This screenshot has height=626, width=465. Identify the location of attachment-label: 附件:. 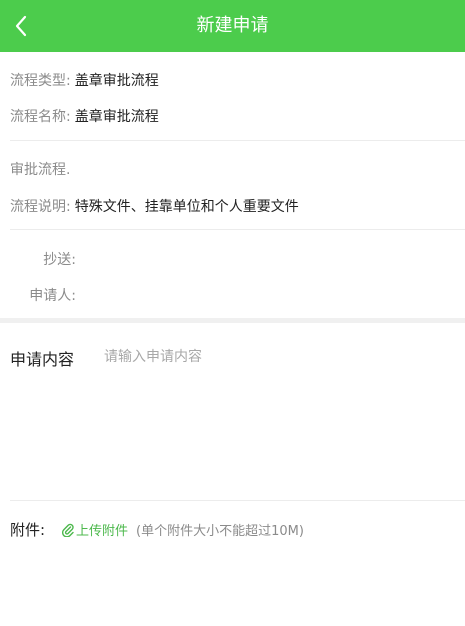
(28, 530).